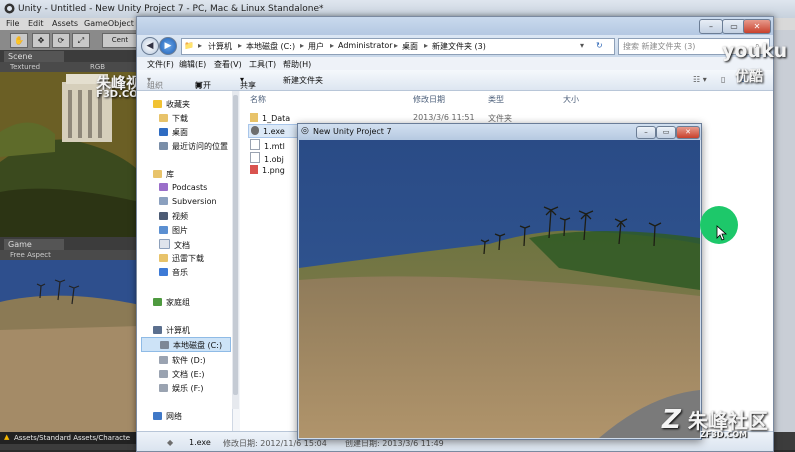  Describe the element at coordinates (724, 434) in the screenshot. I see `logo-url: ZF3D.COM` at that location.